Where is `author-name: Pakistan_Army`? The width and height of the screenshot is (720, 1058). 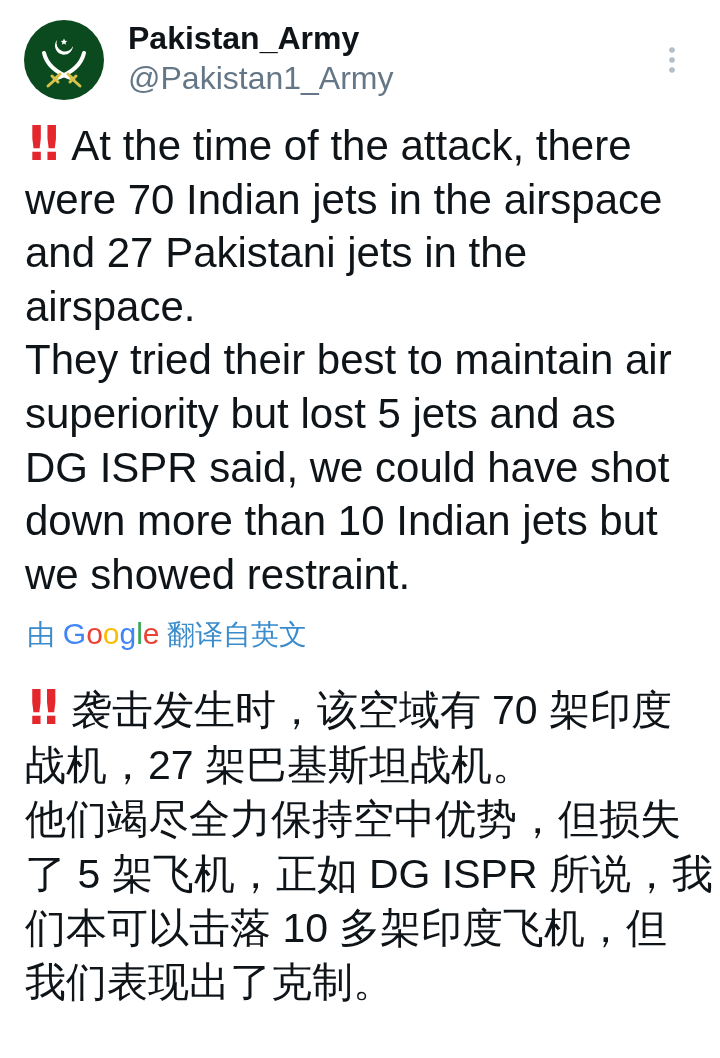
author-name: Pakistan_Army is located at coordinates (398, 38).